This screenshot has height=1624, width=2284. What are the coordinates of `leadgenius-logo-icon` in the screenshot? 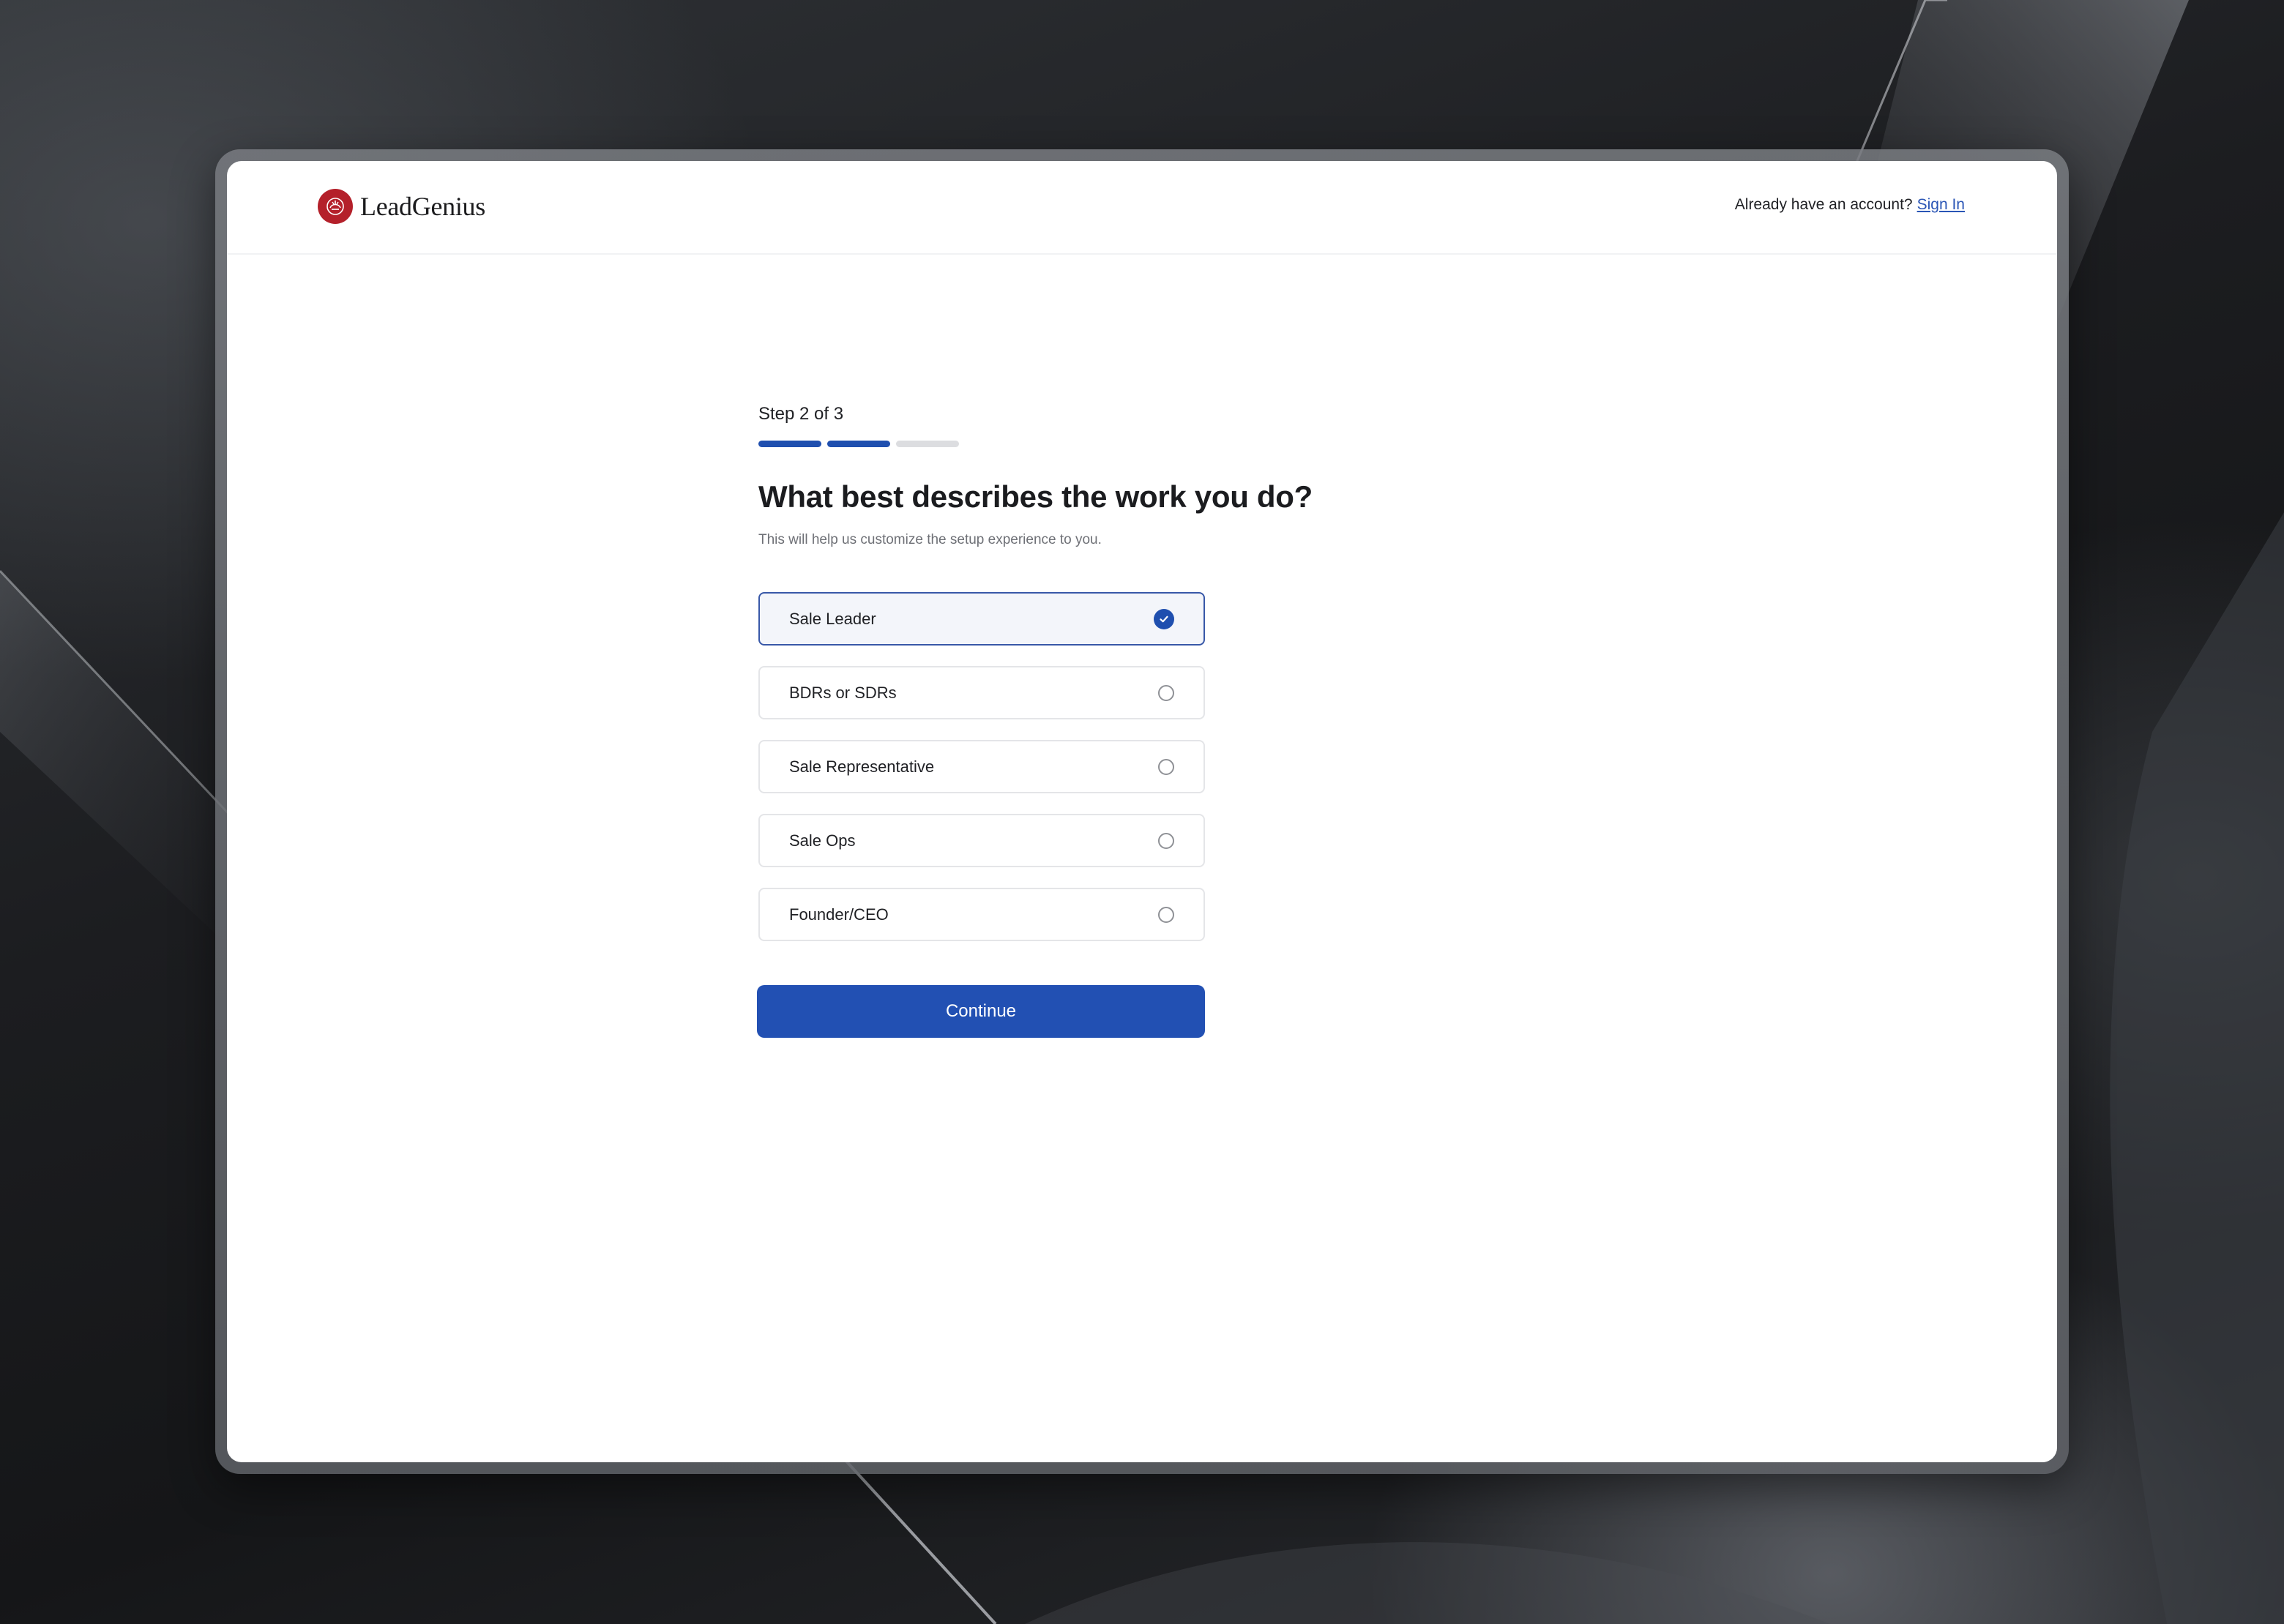 It's located at (335, 207).